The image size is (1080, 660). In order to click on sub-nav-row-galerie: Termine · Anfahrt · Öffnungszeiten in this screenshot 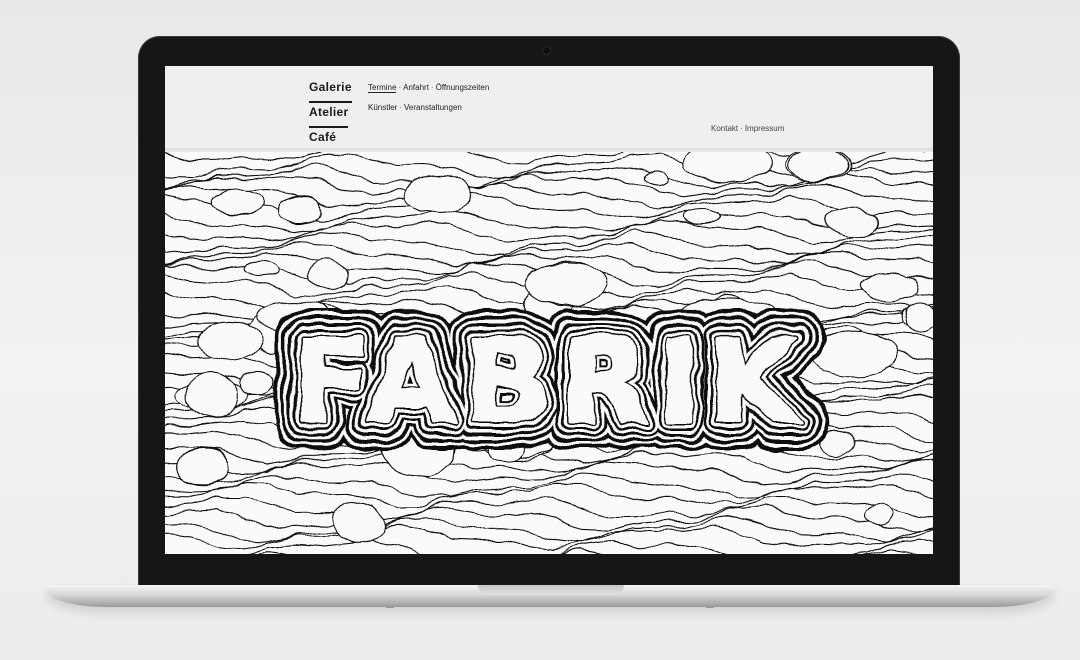, I will do `click(429, 88)`.